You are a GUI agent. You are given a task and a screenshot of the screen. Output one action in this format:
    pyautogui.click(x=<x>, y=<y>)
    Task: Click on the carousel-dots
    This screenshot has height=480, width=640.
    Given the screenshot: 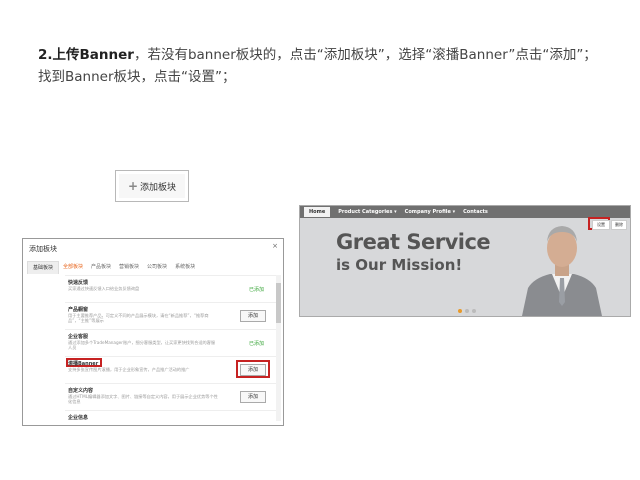 What is the action you would take?
    pyautogui.click(x=467, y=311)
    